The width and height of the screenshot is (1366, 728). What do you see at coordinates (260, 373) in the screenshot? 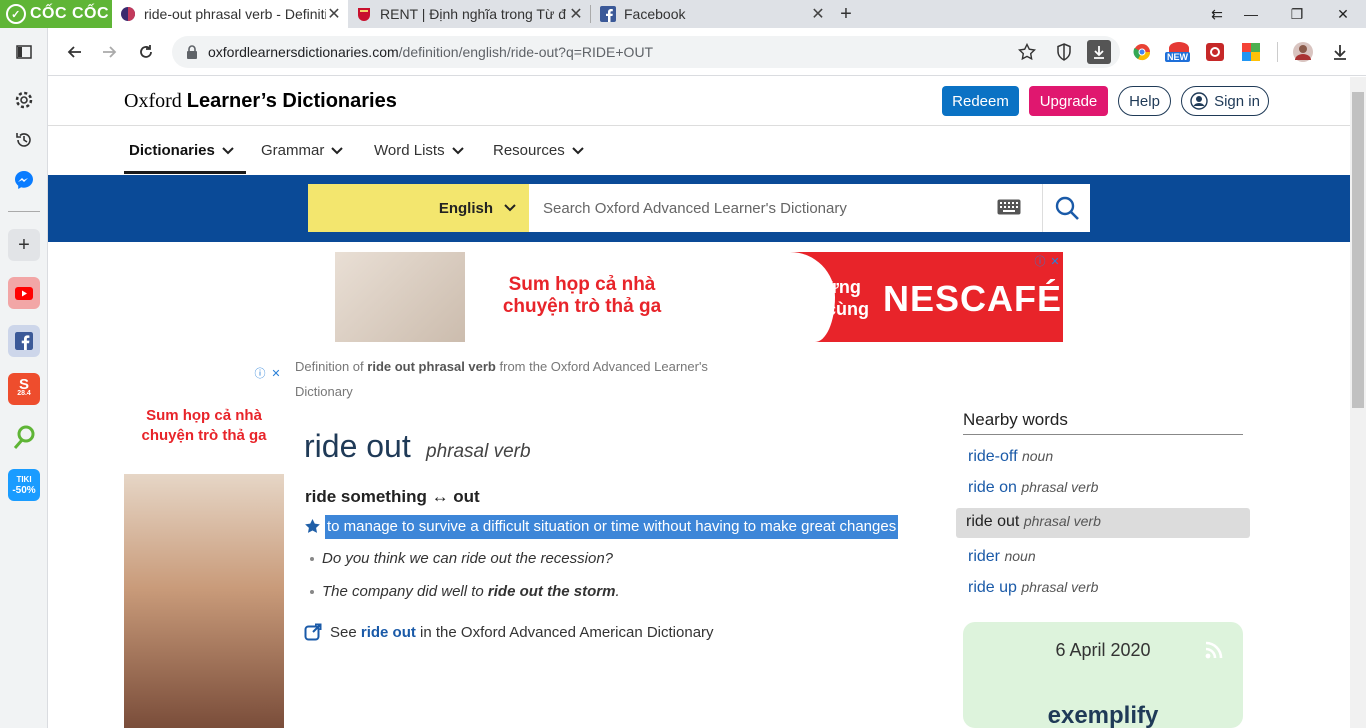
I see `side-ad-info-icon: ⓘ` at bounding box center [260, 373].